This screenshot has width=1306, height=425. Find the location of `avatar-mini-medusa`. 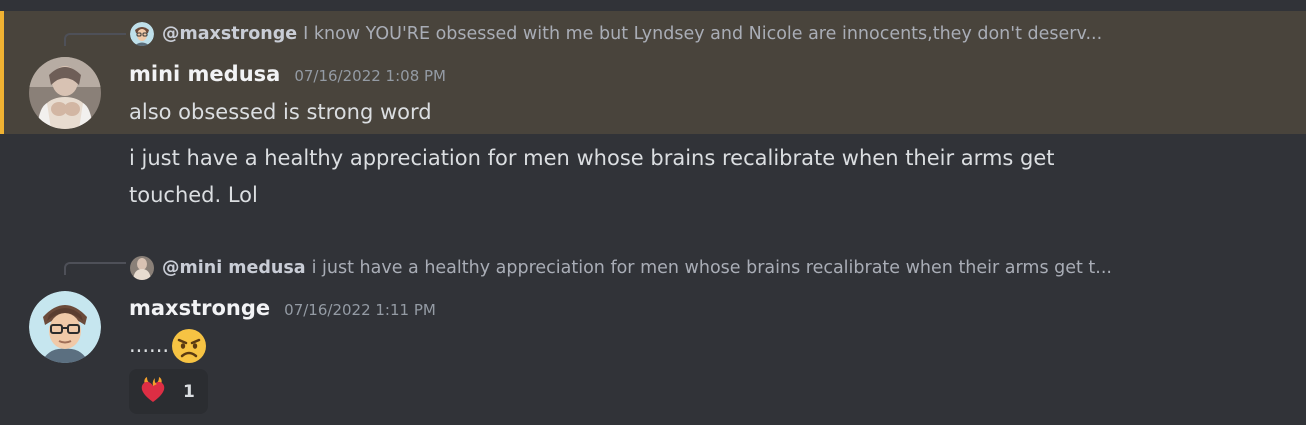

avatar-mini-medusa is located at coordinates (65, 93).